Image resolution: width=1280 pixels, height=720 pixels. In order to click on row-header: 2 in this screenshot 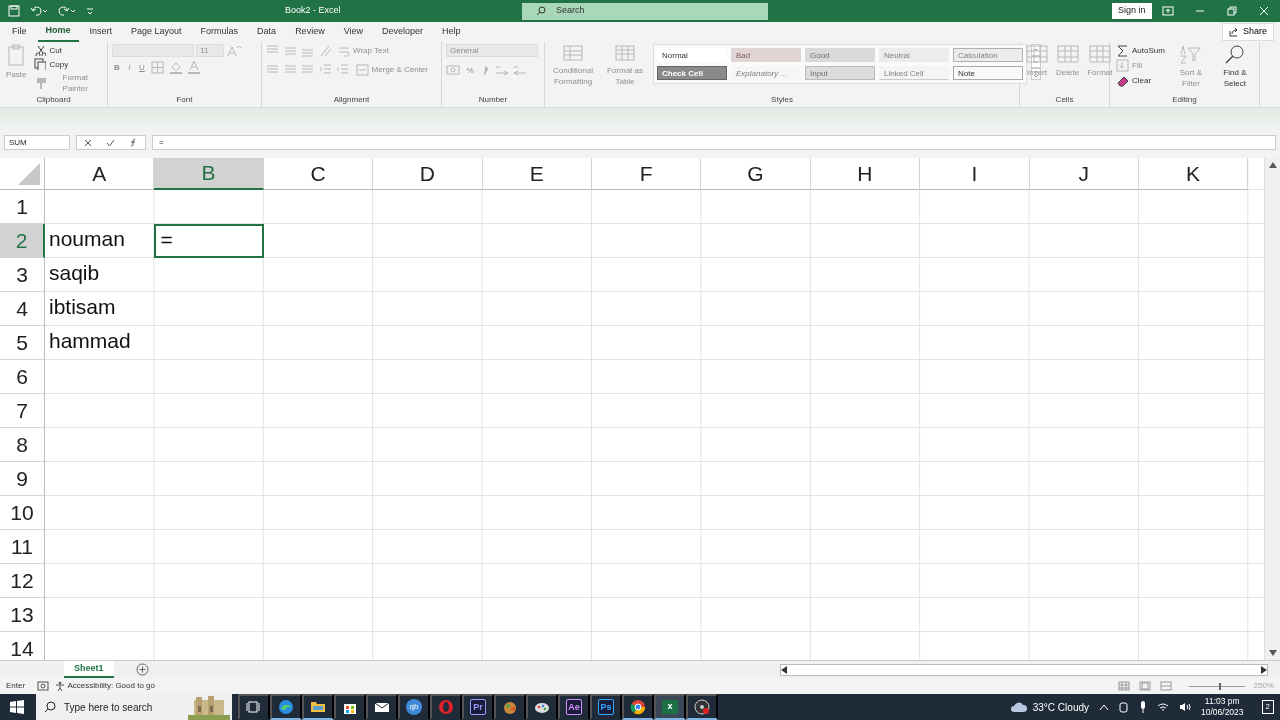, I will do `click(22, 241)`.